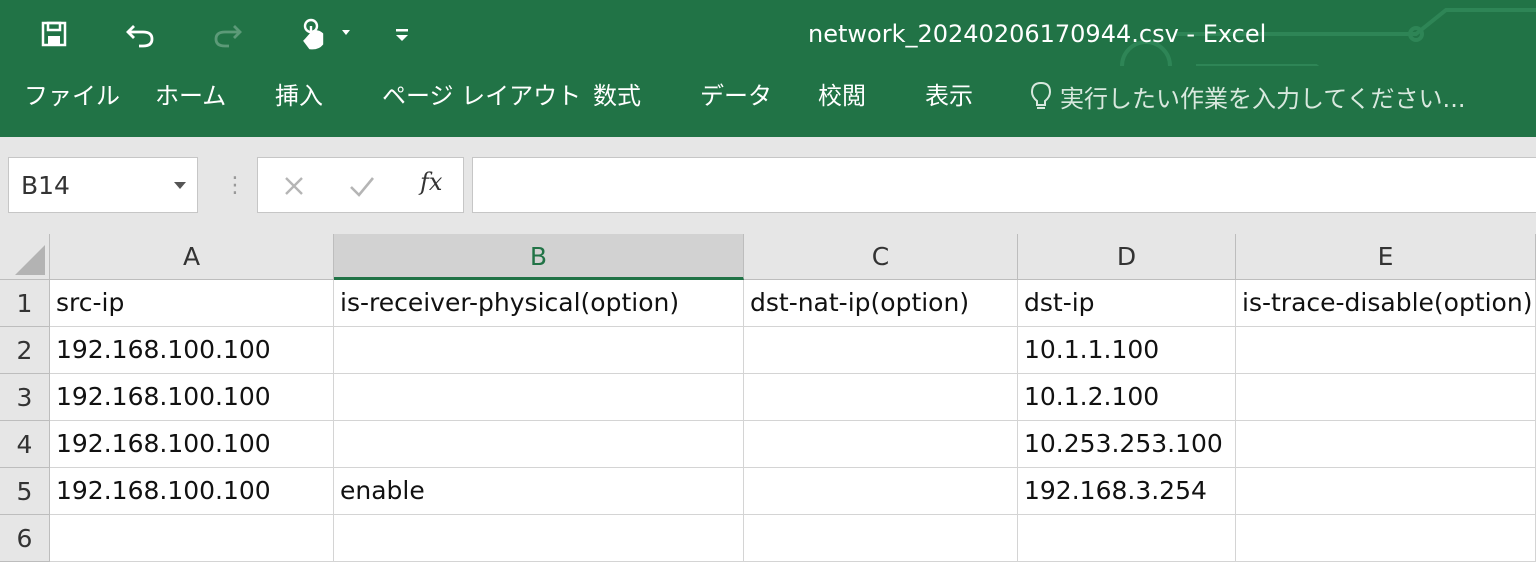 The image size is (1536, 562). Describe the element at coordinates (299, 96) in the screenshot. I see `tab-insert: 挿入` at that location.